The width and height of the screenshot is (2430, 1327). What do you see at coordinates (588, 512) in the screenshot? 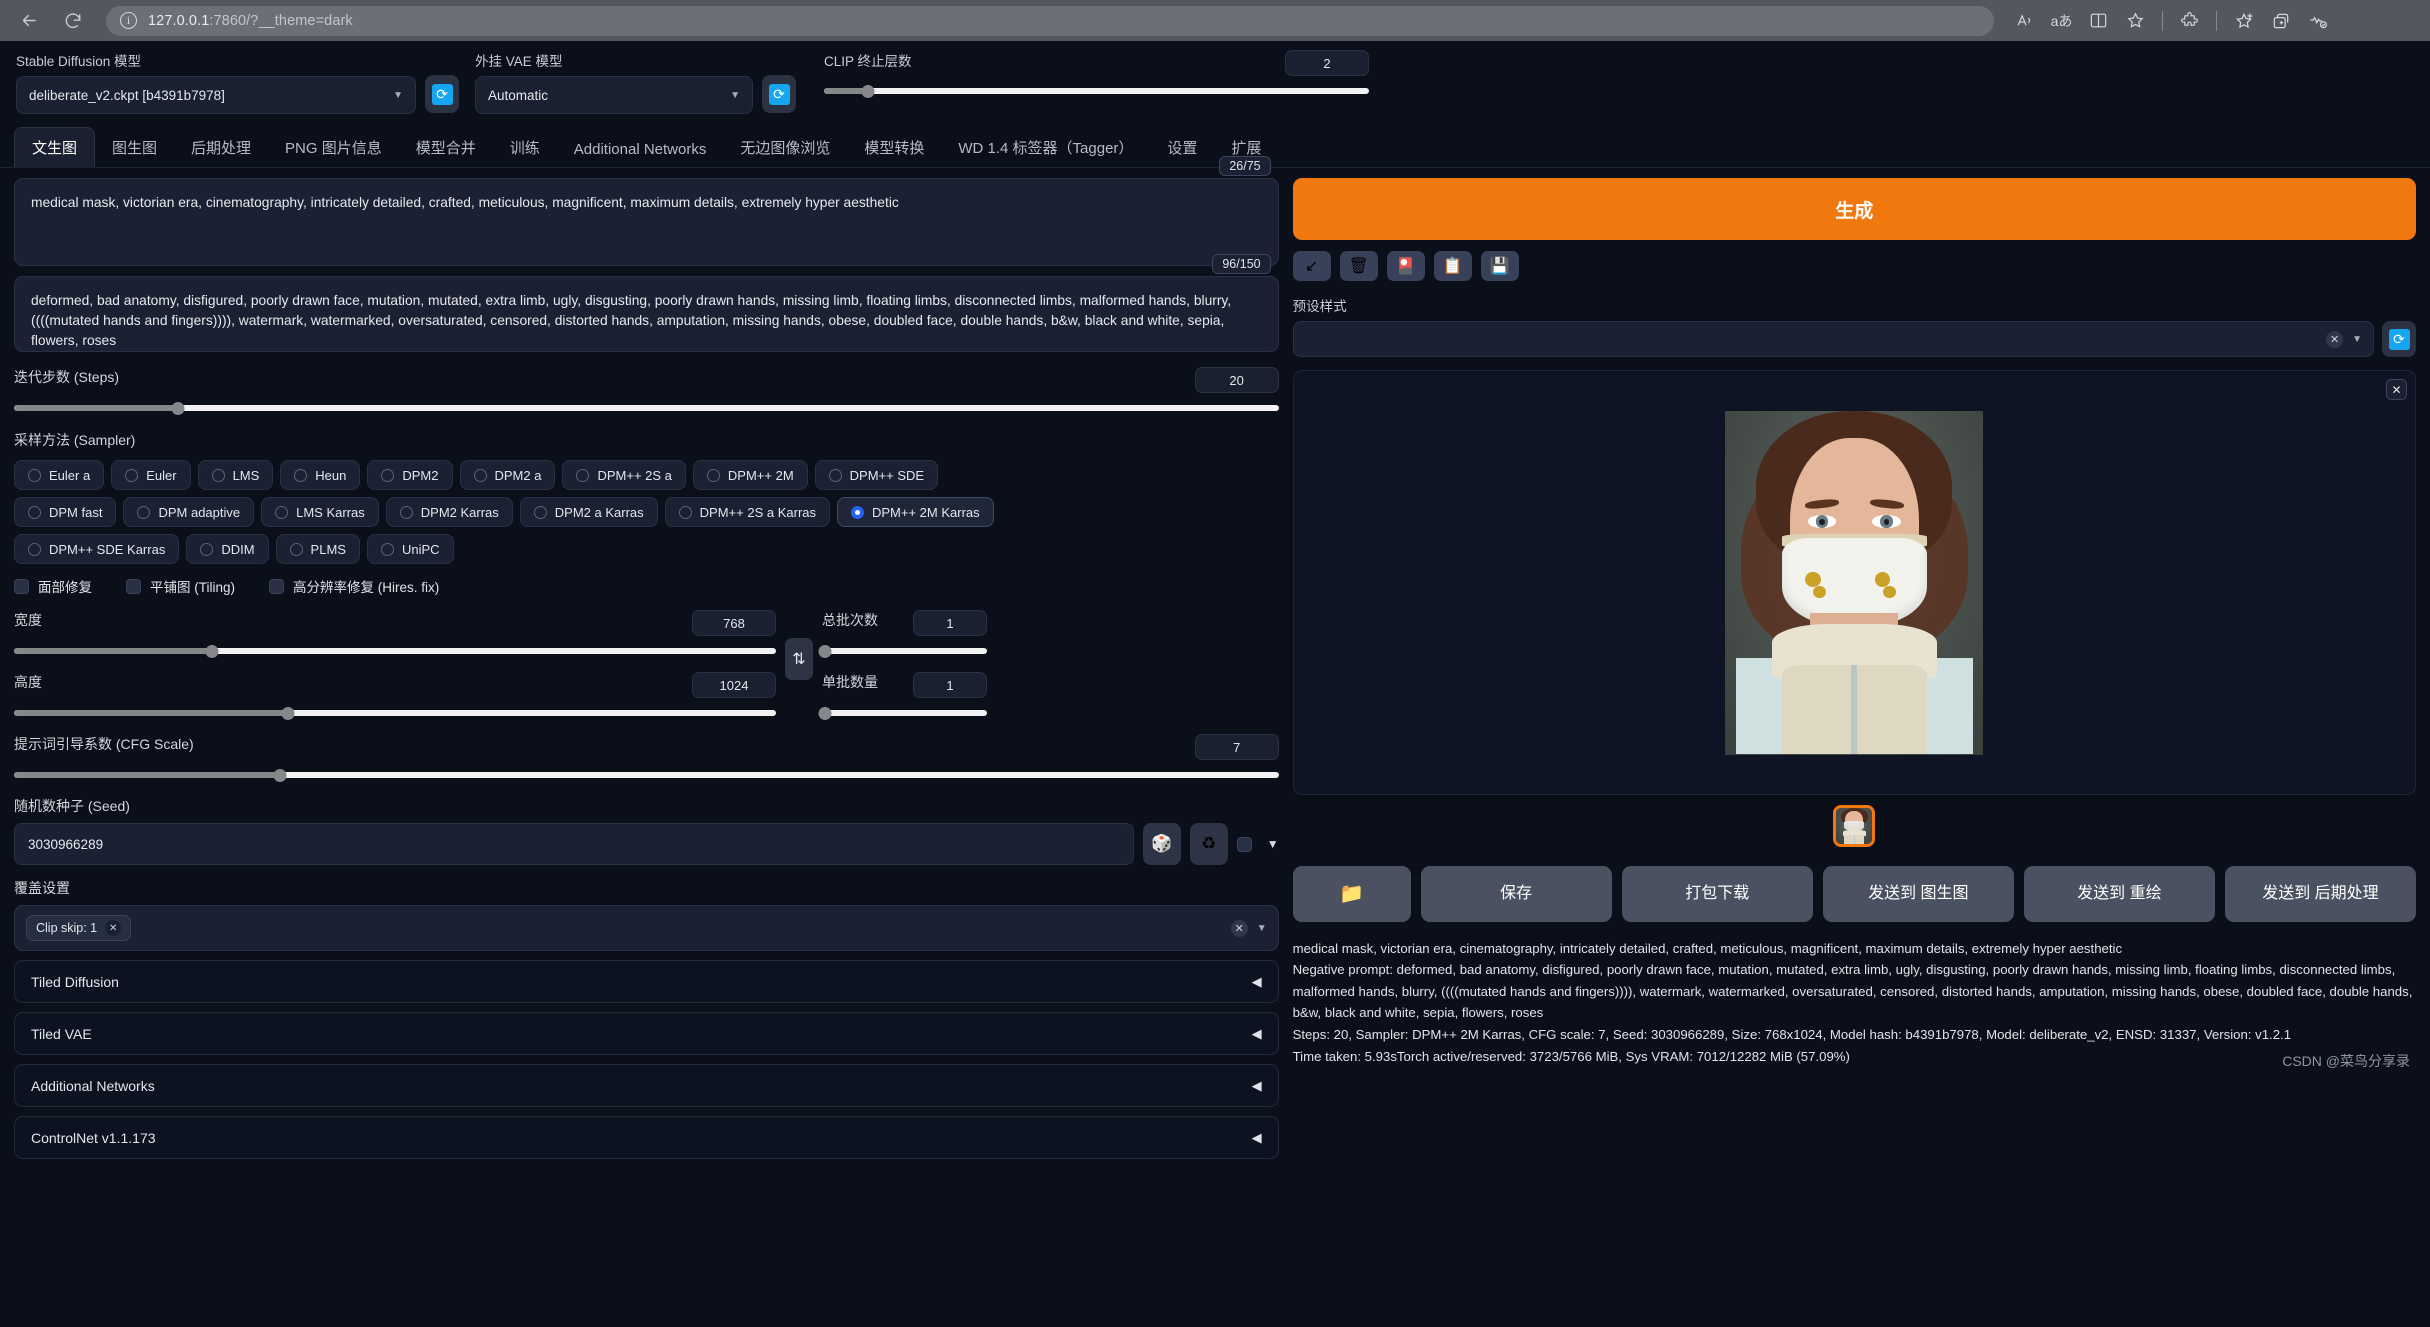
I see `sampler-option-dpm2-a-karras: DPM2 a Karras` at bounding box center [588, 512].